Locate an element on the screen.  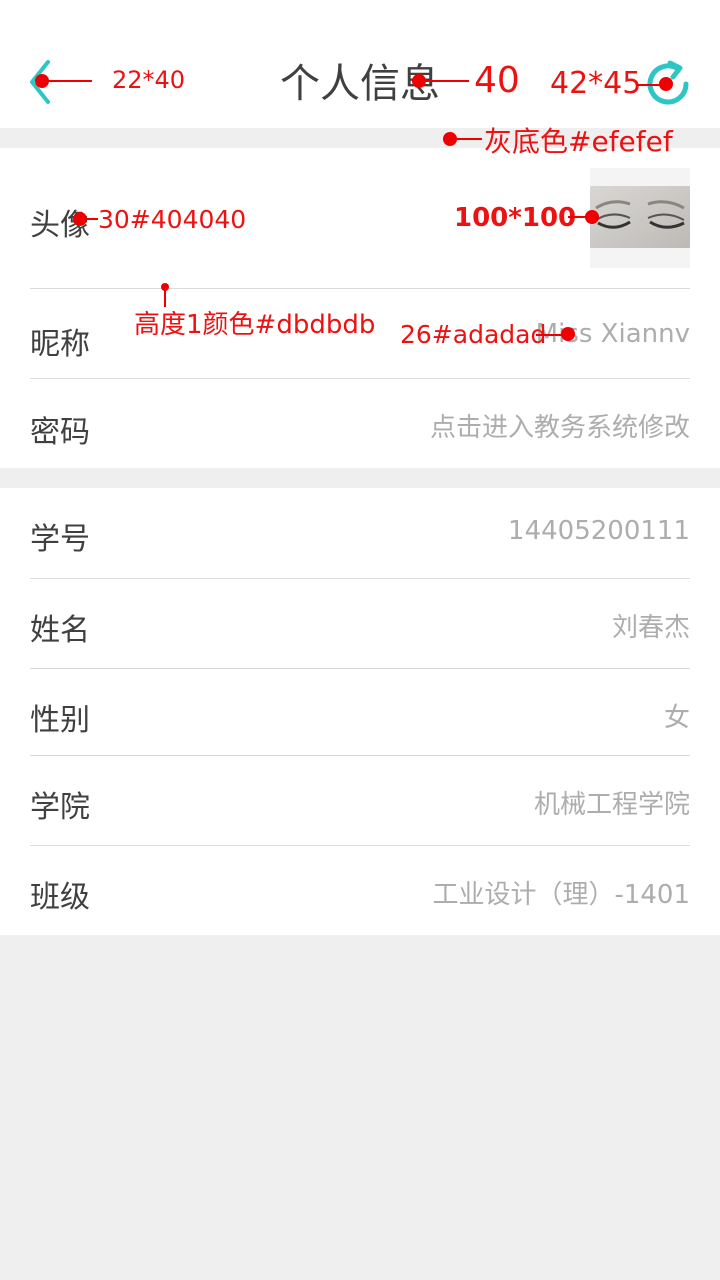
name-row: 姓名 刘春杰 is located at coordinates (360, 623).